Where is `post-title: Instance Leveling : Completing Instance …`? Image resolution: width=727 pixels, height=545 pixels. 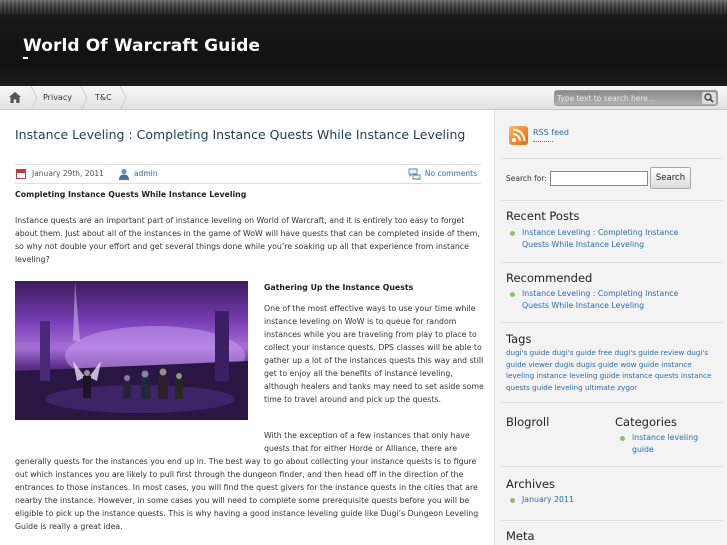 post-title: Instance Leveling : Completing Instance … is located at coordinates (250, 134).